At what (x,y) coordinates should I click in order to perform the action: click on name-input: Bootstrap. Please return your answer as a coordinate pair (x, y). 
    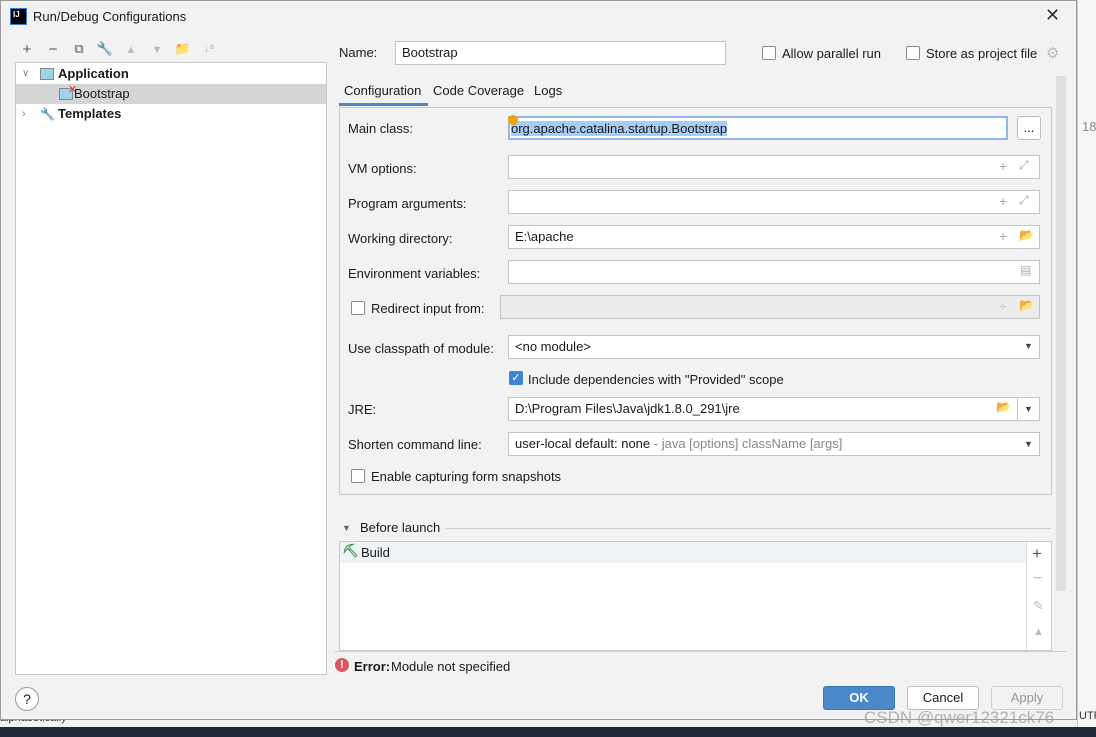
    Looking at the image, I should click on (560, 53).